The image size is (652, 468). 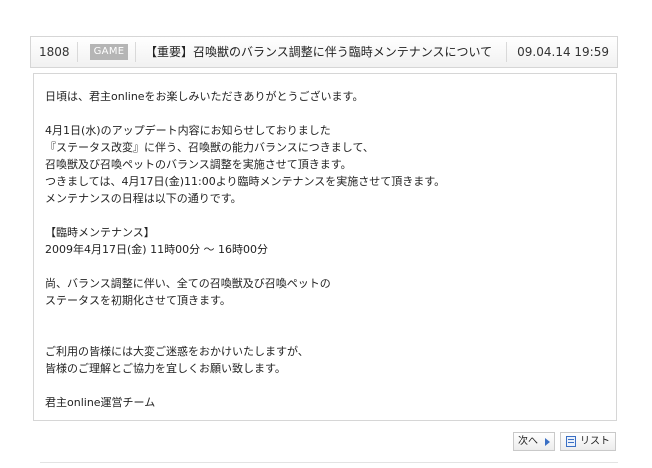 I want to click on category-badge: GAME, so click(x=109, y=52).